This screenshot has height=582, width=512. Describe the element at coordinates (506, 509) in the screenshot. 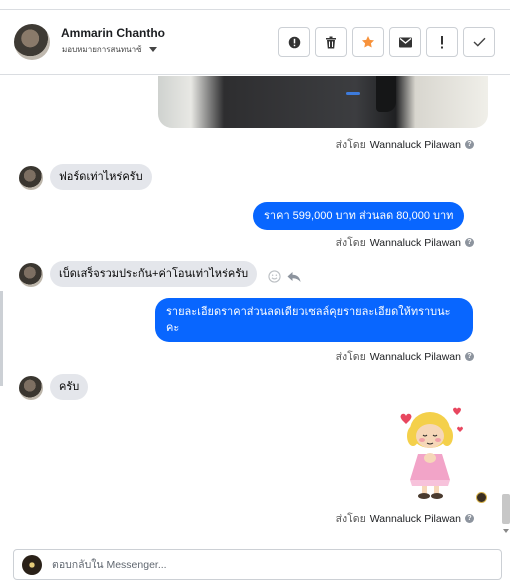

I see `thread-scrollbar` at that location.